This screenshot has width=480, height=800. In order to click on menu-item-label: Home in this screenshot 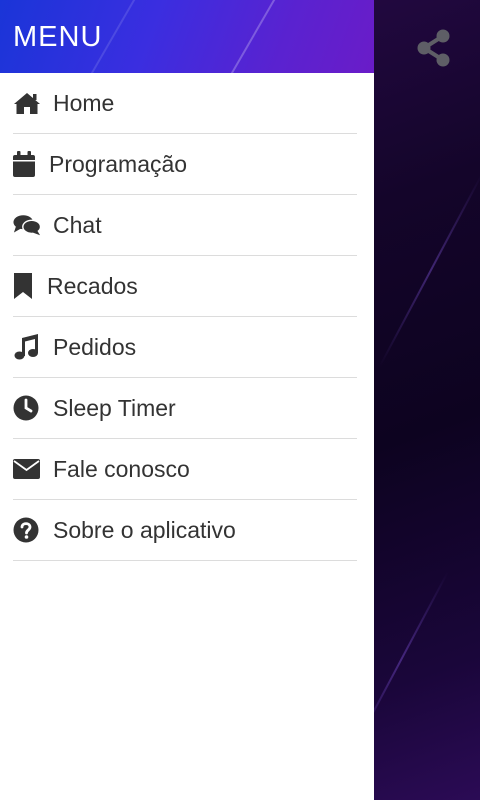, I will do `click(84, 102)`.